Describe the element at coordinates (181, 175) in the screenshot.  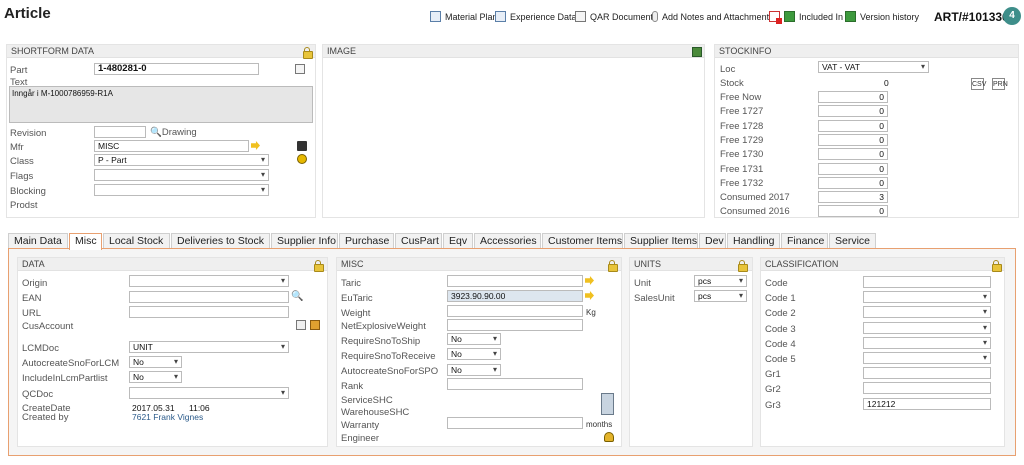
I see `flags-select` at that location.